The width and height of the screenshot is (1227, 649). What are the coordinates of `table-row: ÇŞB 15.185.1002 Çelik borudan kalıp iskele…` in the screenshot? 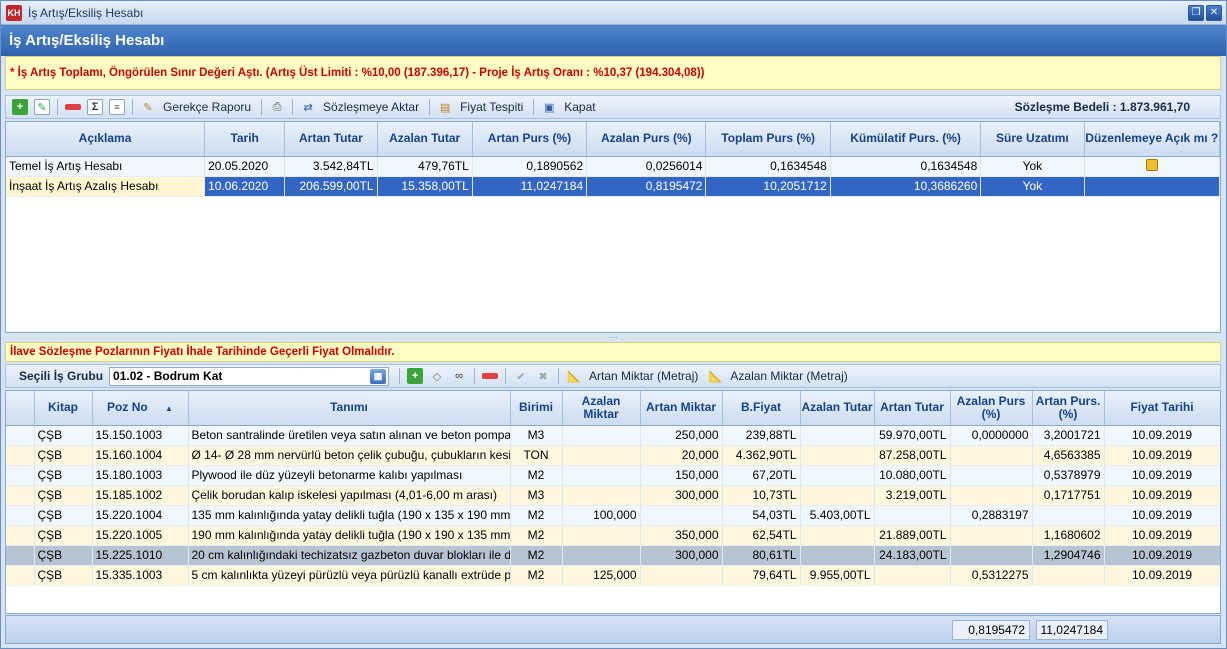 It's located at (613, 495).